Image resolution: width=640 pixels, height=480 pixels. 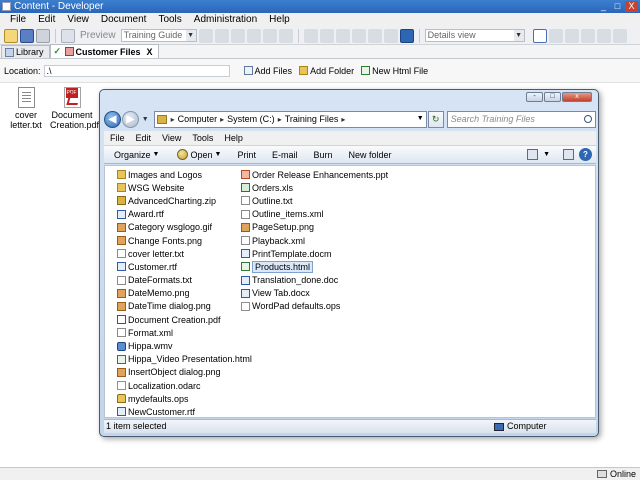 I want to click on explorer-close-button: x, so click(x=577, y=97).